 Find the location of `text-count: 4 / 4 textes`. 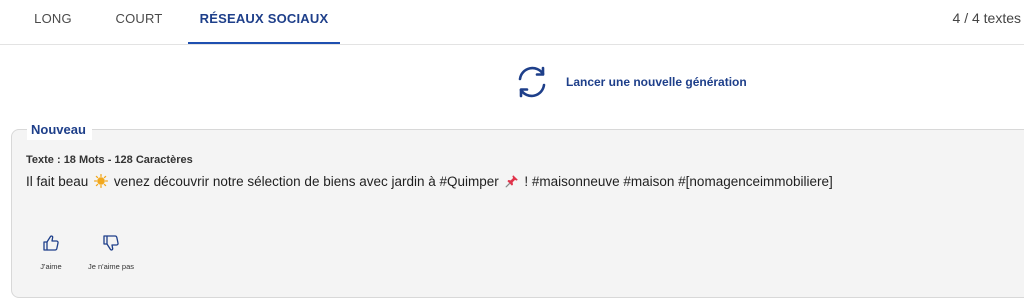

text-count: 4 / 4 textes is located at coordinates (986, 18).